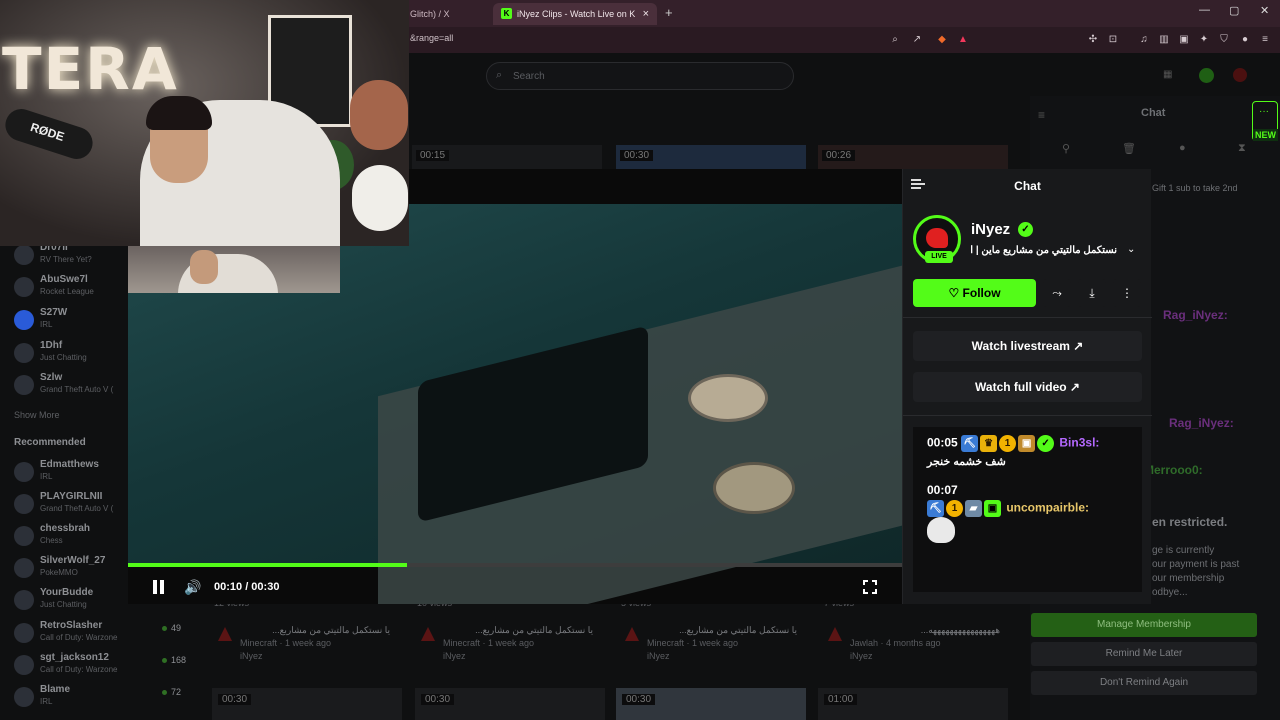  I want to click on manage-membership-button: Manage Membership, so click(1144, 625).